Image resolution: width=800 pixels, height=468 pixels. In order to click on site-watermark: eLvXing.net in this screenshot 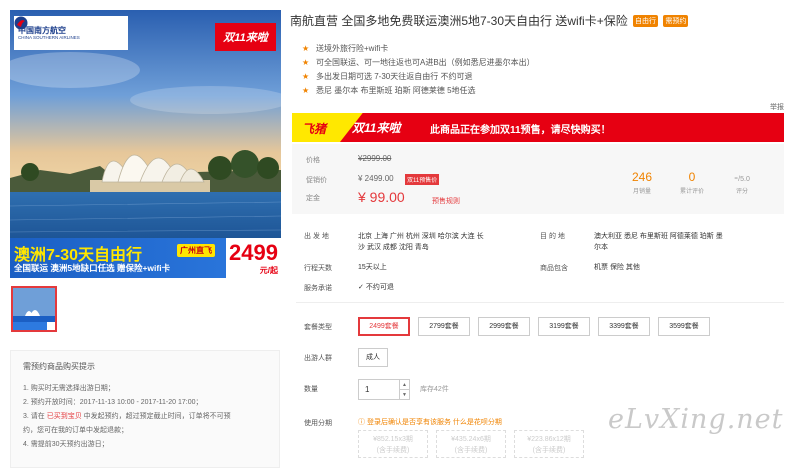, I will do `click(696, 419)`.